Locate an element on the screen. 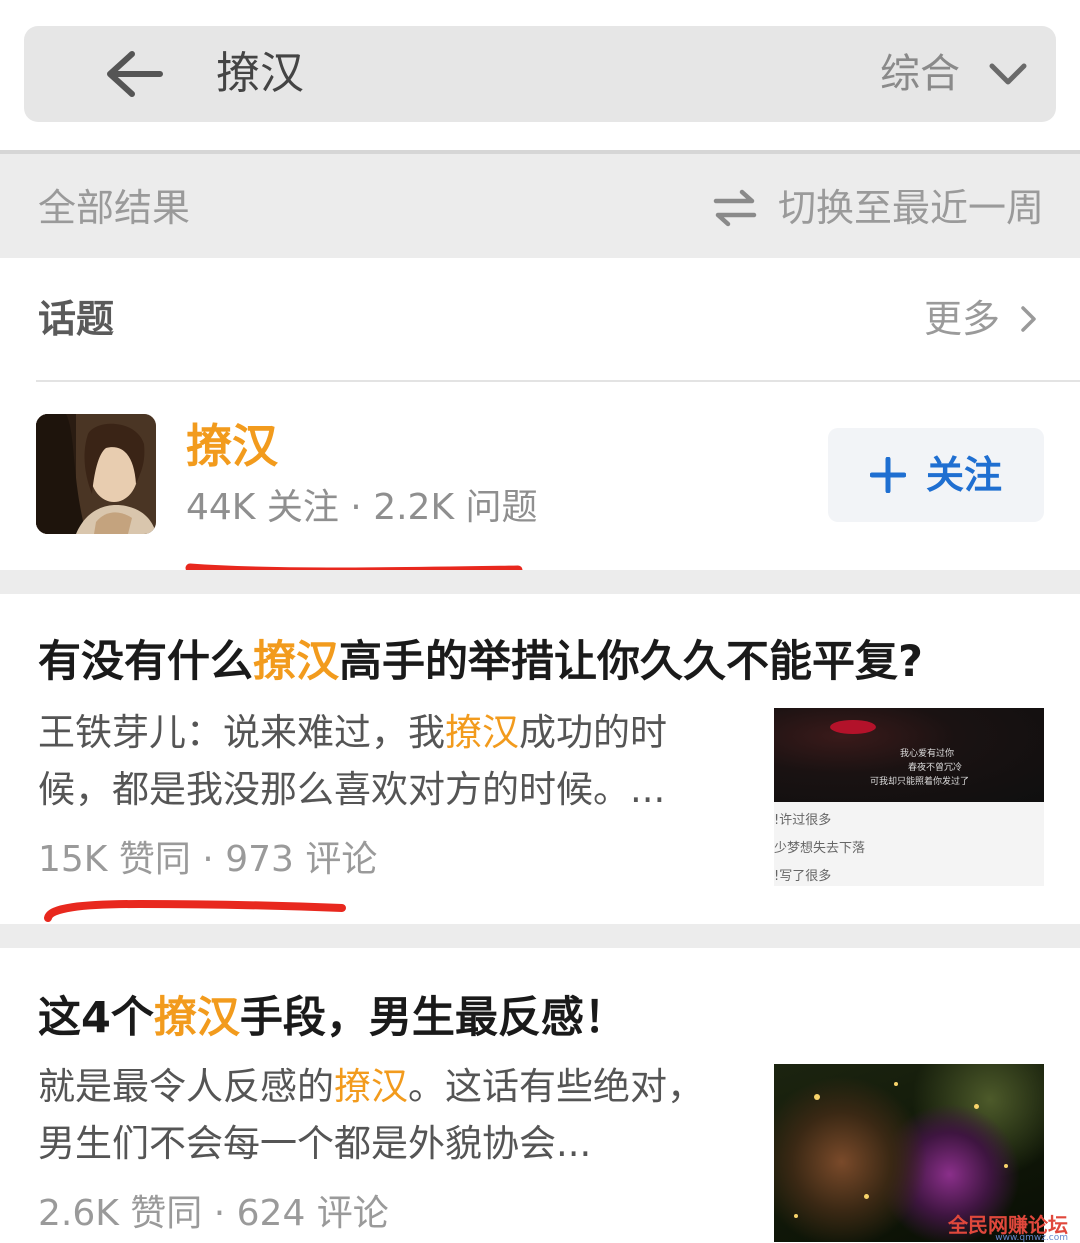  red-underline-annotation is located at coordinates (195, 910).